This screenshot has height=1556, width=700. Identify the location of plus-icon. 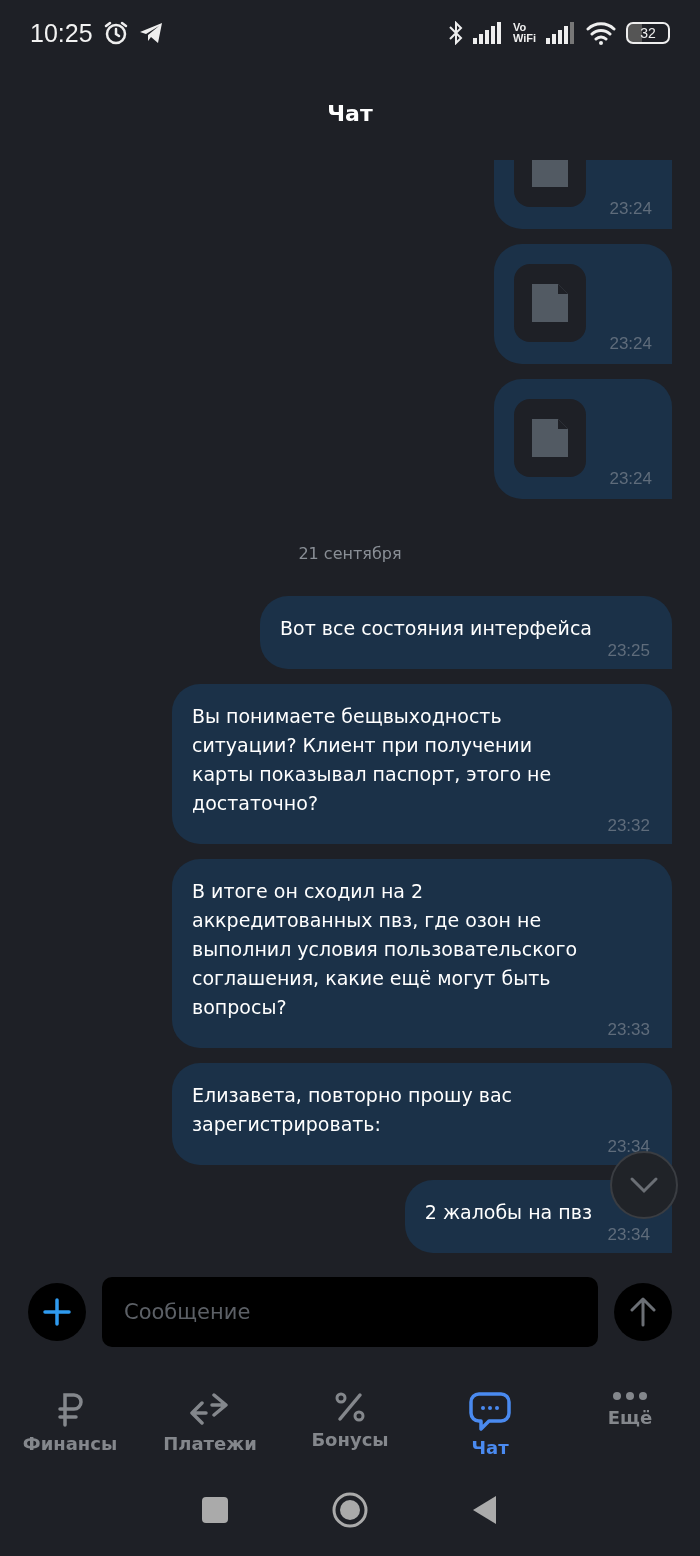
(57, 1312).